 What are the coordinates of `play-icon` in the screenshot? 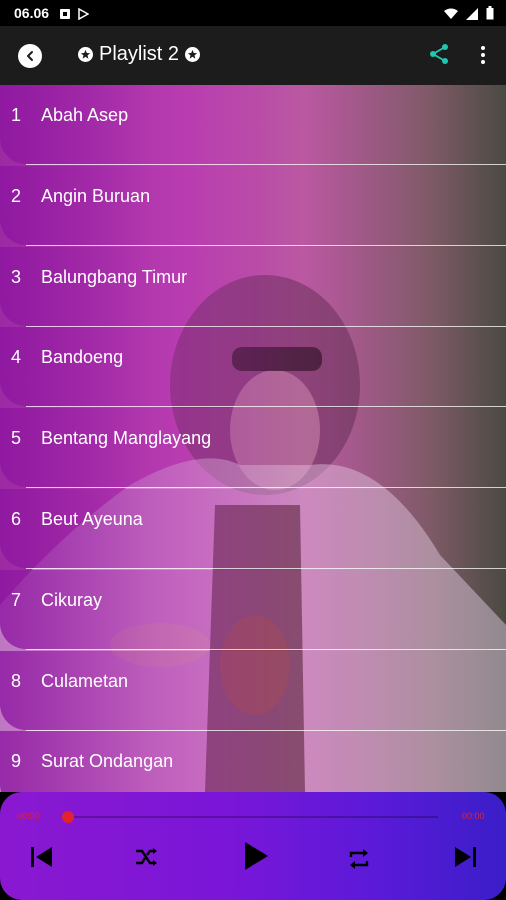 It's located at (256, 856).